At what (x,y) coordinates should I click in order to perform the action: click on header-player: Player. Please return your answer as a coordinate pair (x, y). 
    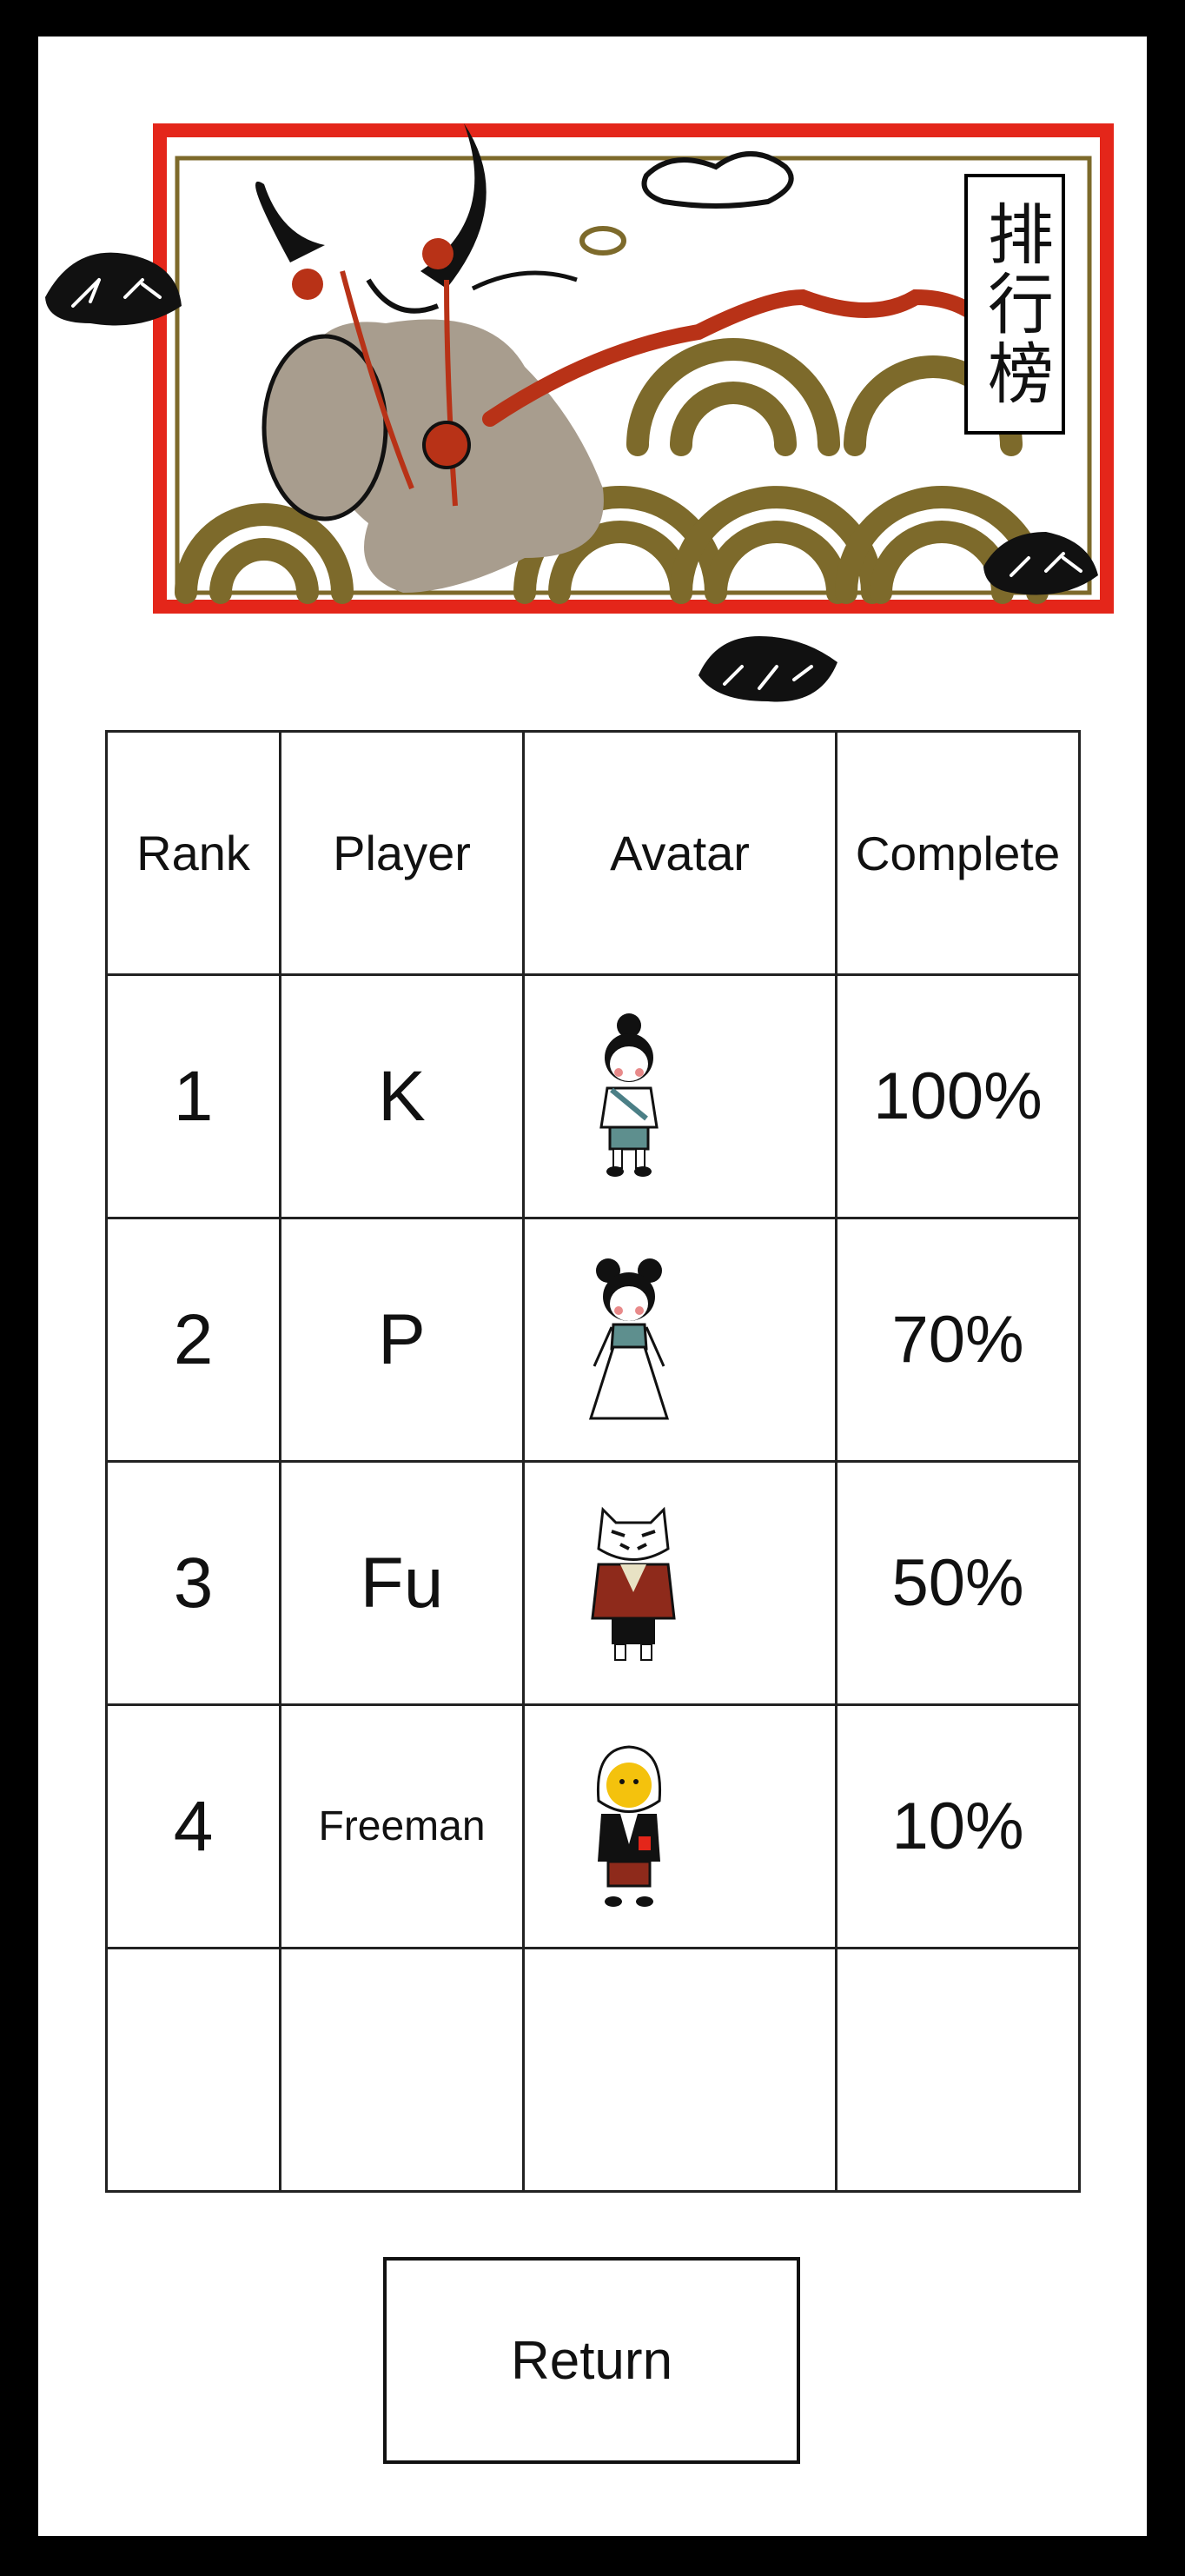
    Looking at the image, I should click on (402, 853).